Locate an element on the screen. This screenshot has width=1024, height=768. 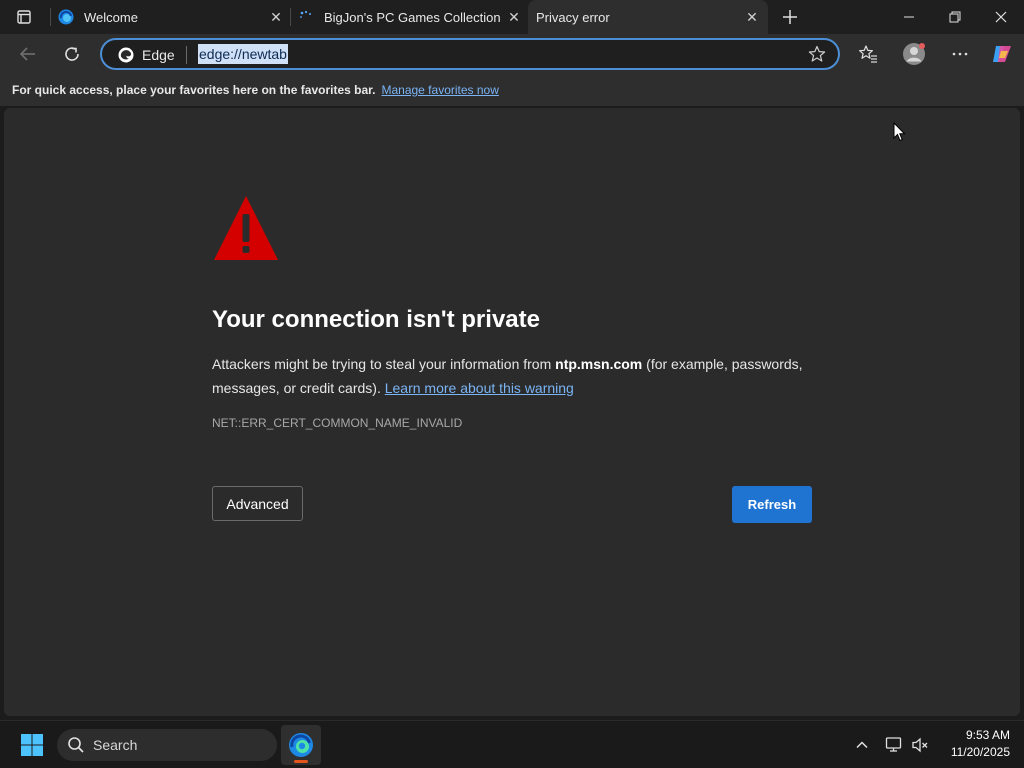
clock-time: 9:53 AM is located at coordinates (987, 735).